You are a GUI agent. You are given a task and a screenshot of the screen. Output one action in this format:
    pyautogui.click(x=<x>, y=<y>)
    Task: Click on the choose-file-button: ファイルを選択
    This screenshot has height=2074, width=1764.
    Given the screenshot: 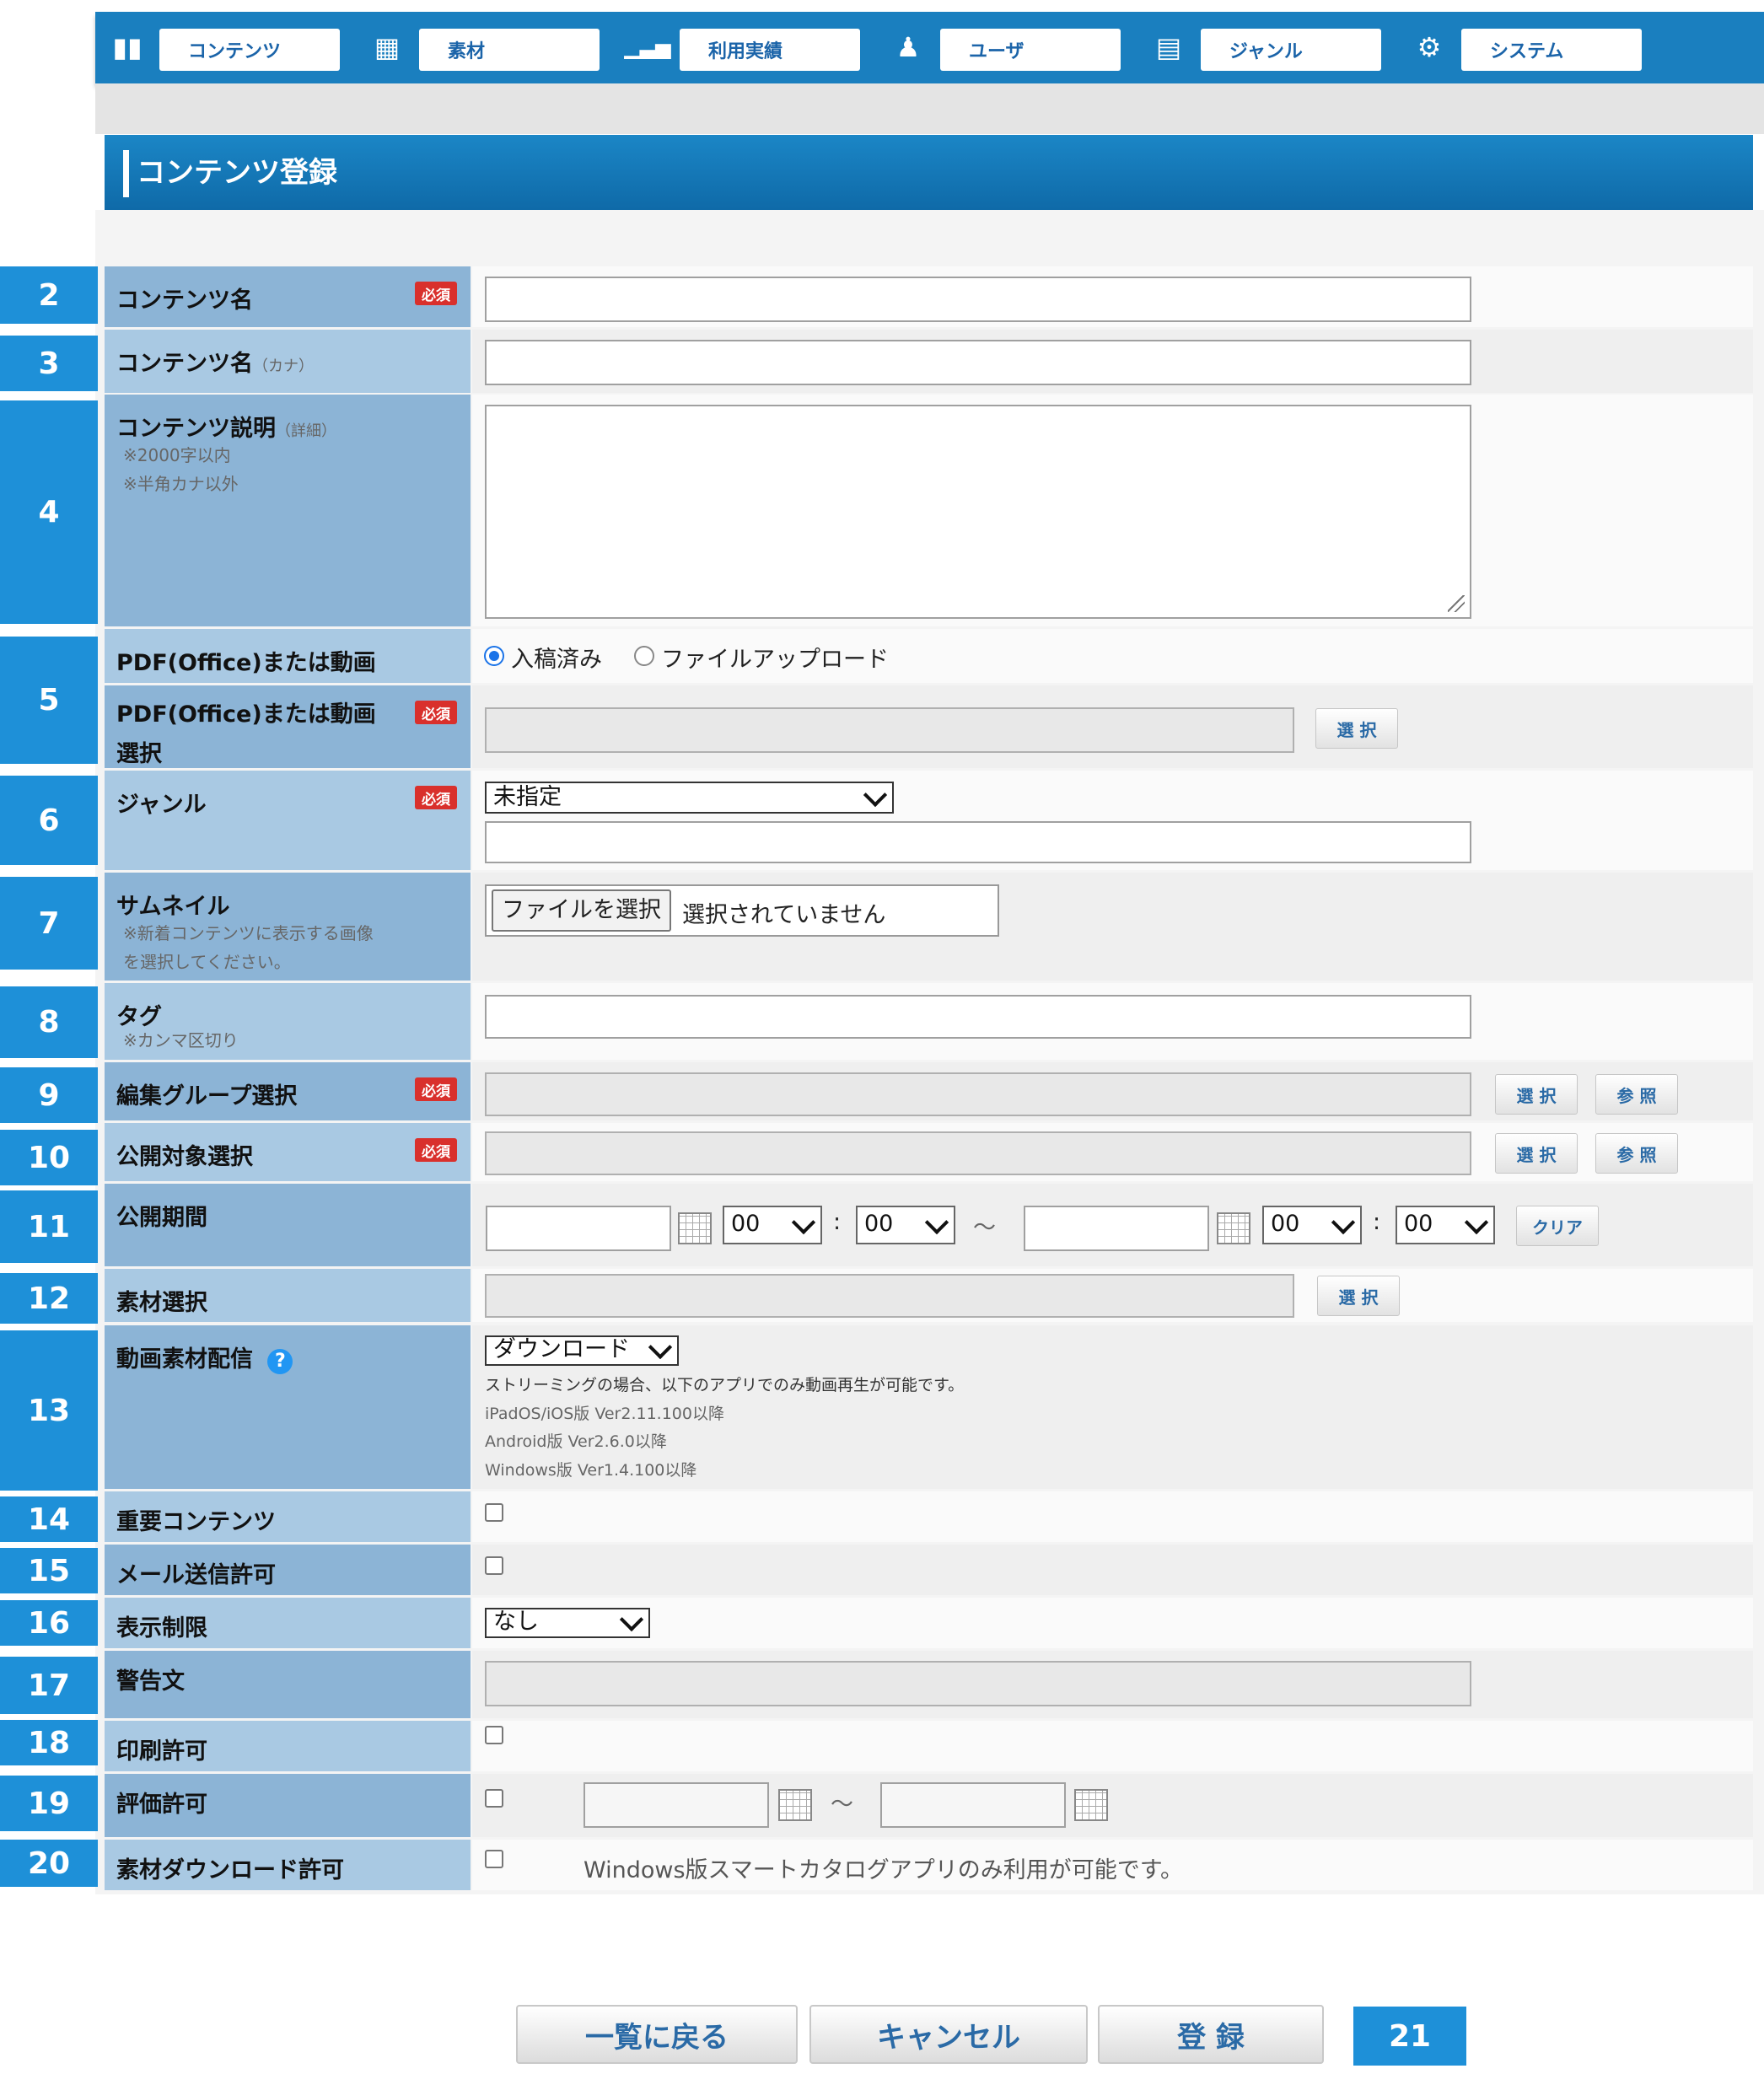 What is the action you would take?
    pyautogui.click(x=581, y=910)
    